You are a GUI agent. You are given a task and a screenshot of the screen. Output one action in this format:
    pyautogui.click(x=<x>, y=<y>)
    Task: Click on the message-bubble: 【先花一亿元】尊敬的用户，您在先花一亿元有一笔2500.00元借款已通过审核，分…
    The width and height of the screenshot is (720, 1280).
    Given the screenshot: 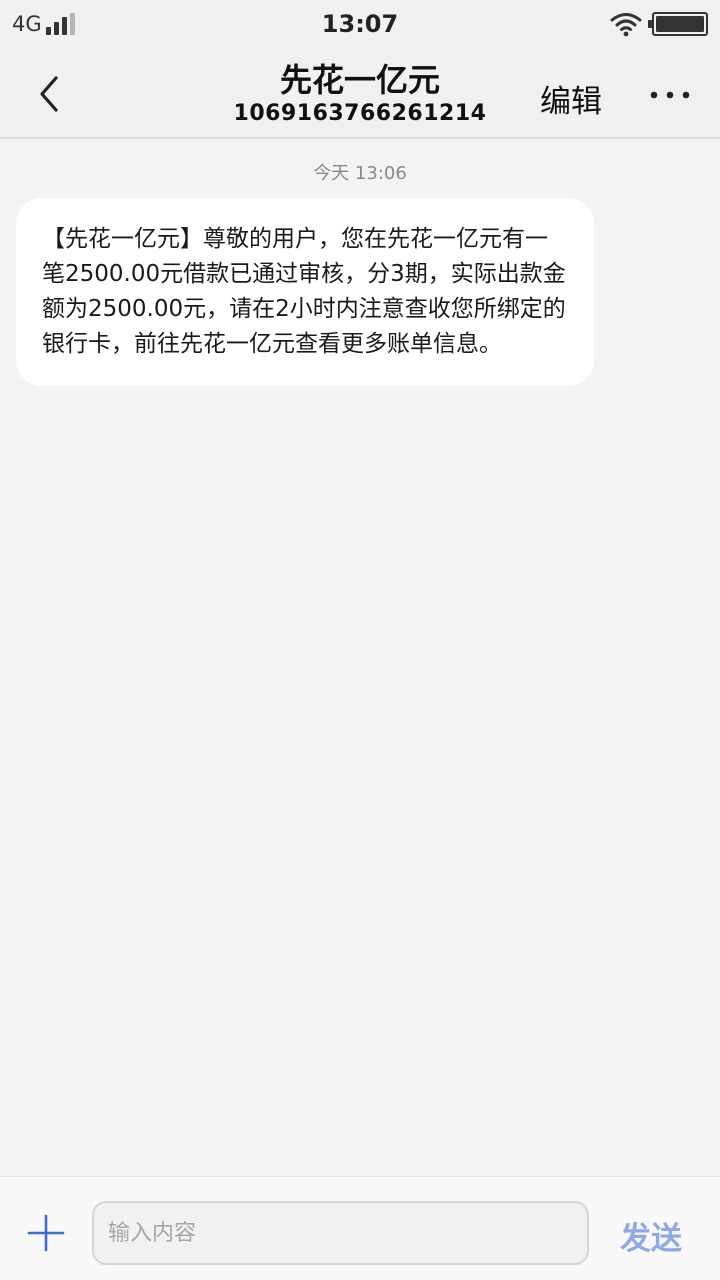 What is the action you would take?
    pyautogui.click(x=305, y=292)
    